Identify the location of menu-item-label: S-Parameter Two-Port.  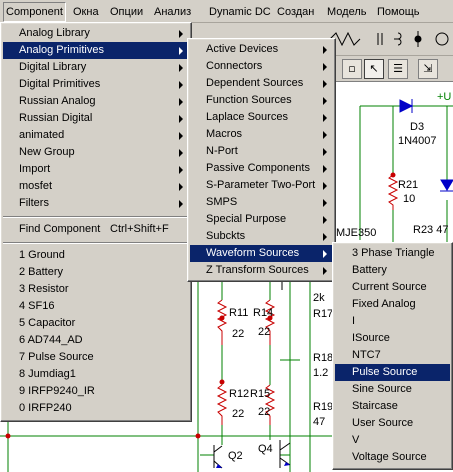
(261, 185).